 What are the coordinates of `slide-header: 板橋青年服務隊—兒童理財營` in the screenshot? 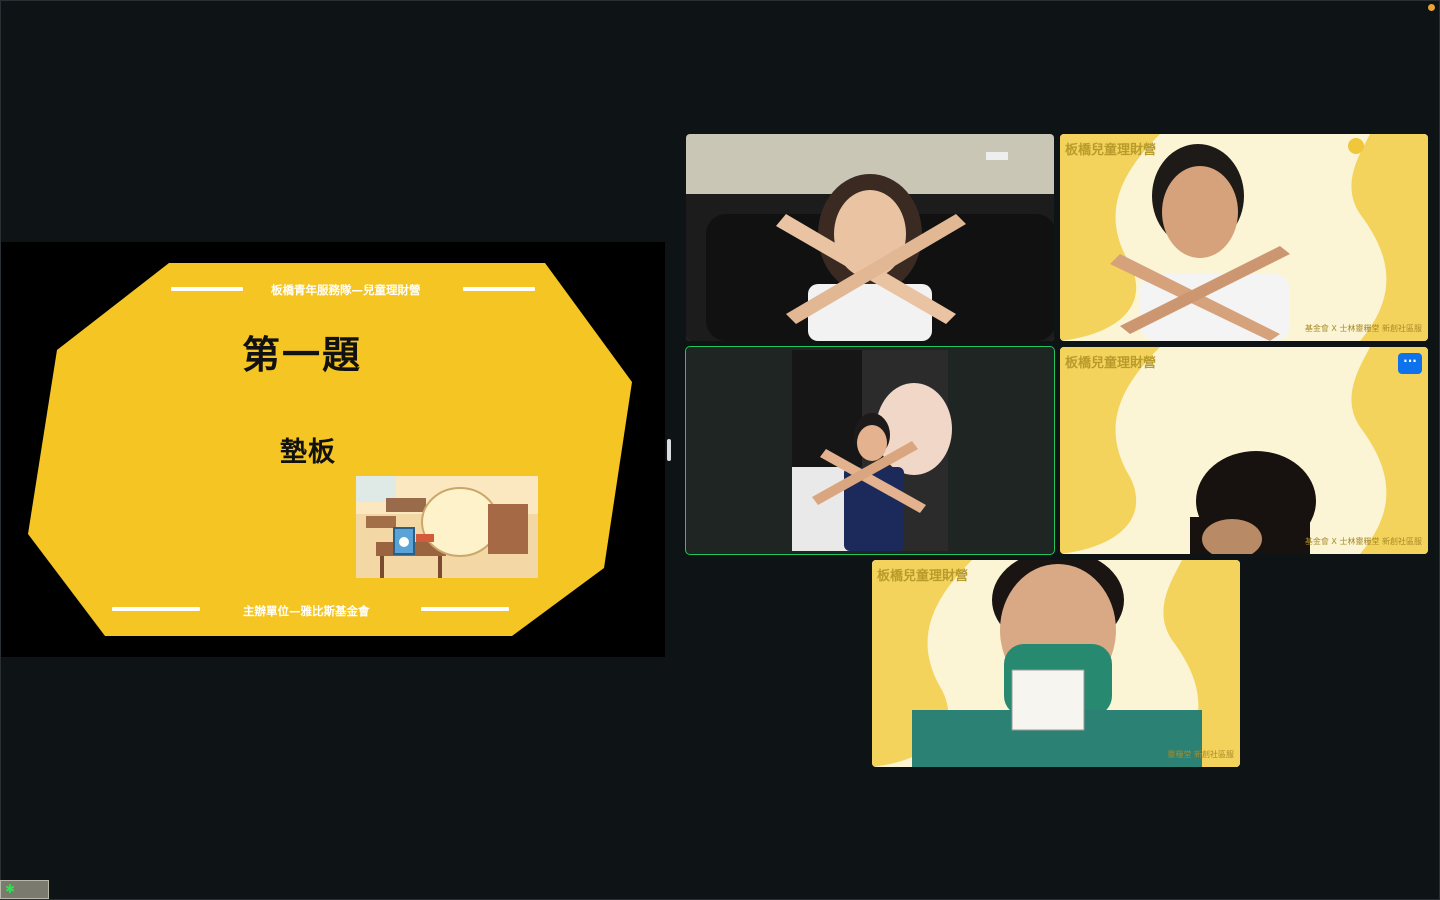 It's located at (346, 290).